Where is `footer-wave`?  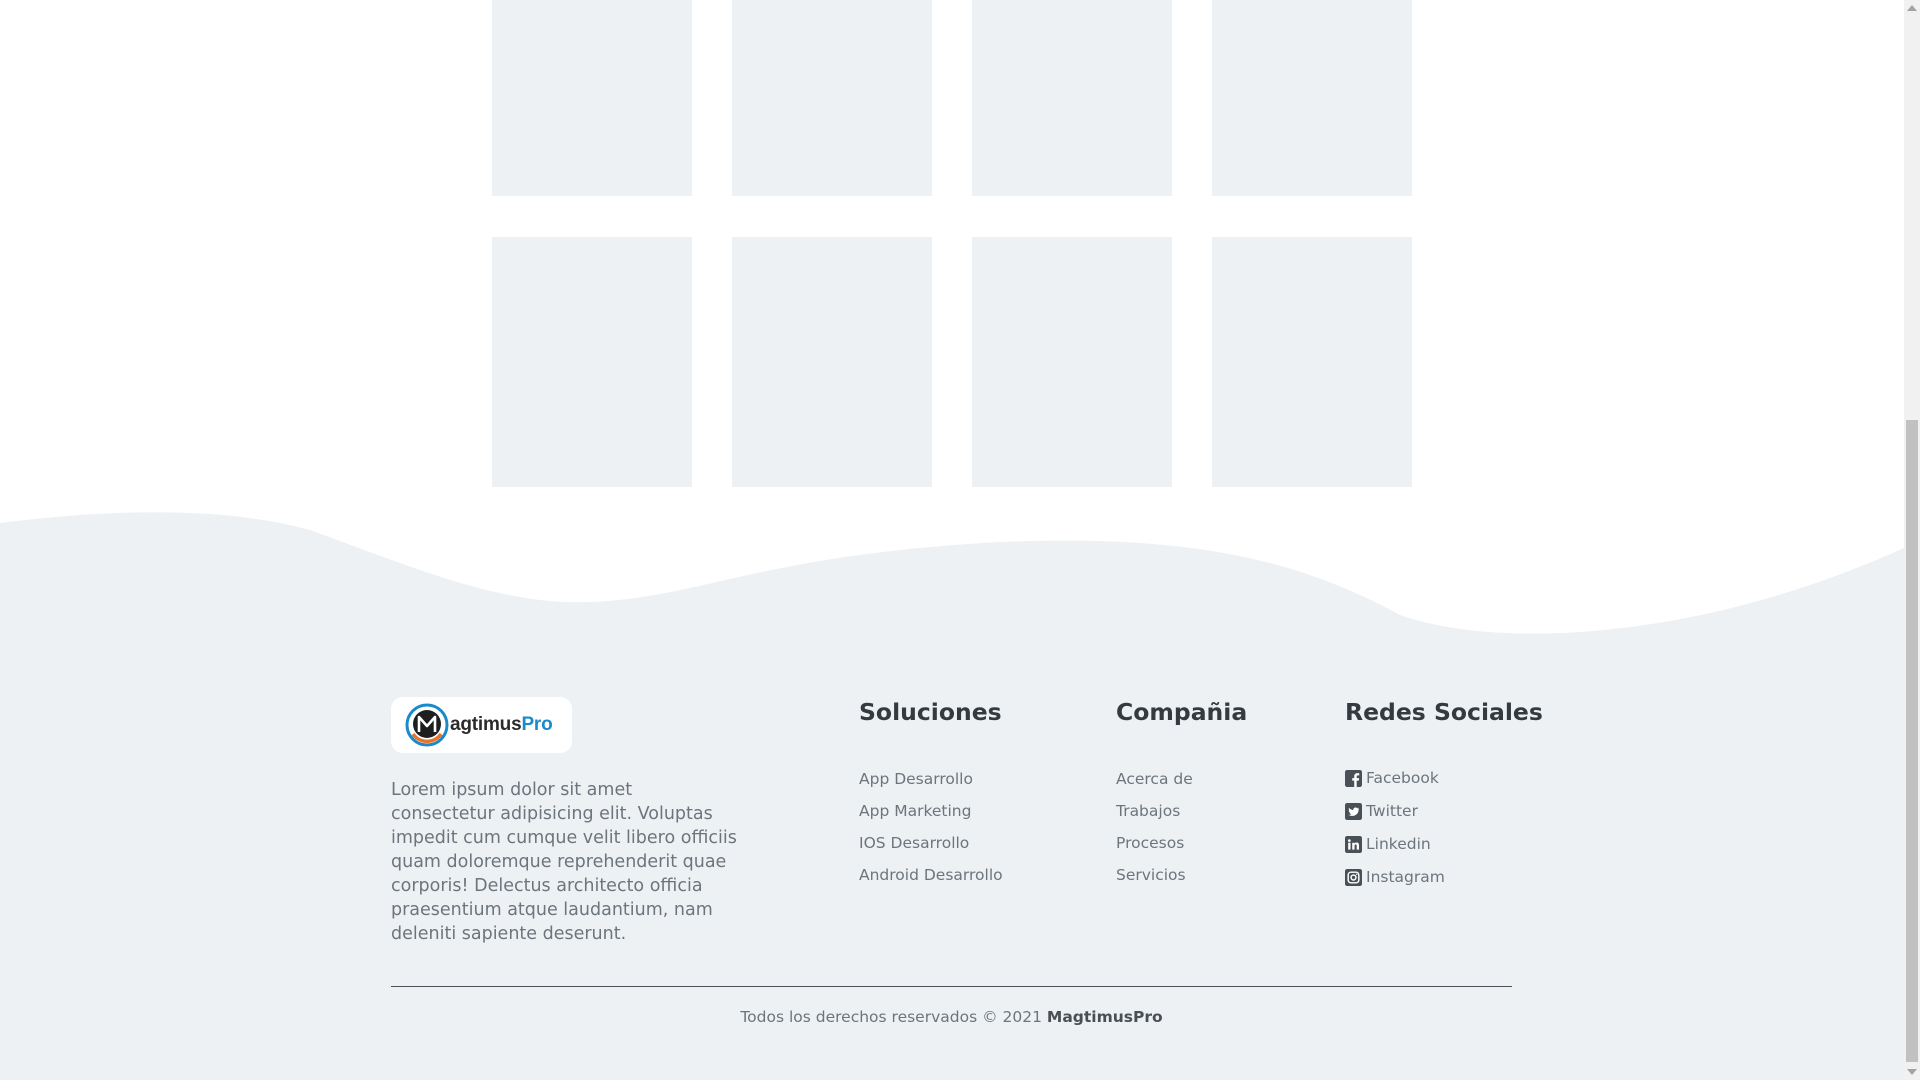 footer-wave is located at coordinates (952, 586).